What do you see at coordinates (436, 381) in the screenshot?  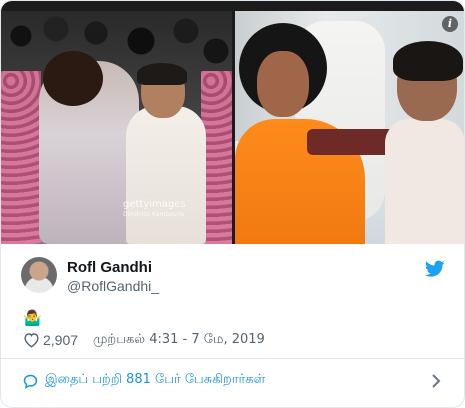 I see `chevron-right-icon` at bounding box center [436, 381].